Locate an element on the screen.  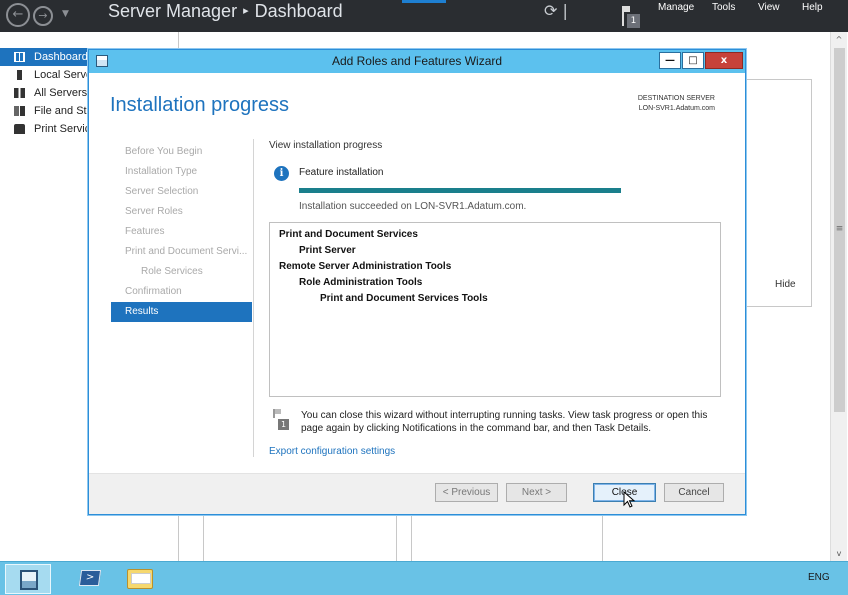
nav-item-label: Dashboard is located at coordinates (61, 57).